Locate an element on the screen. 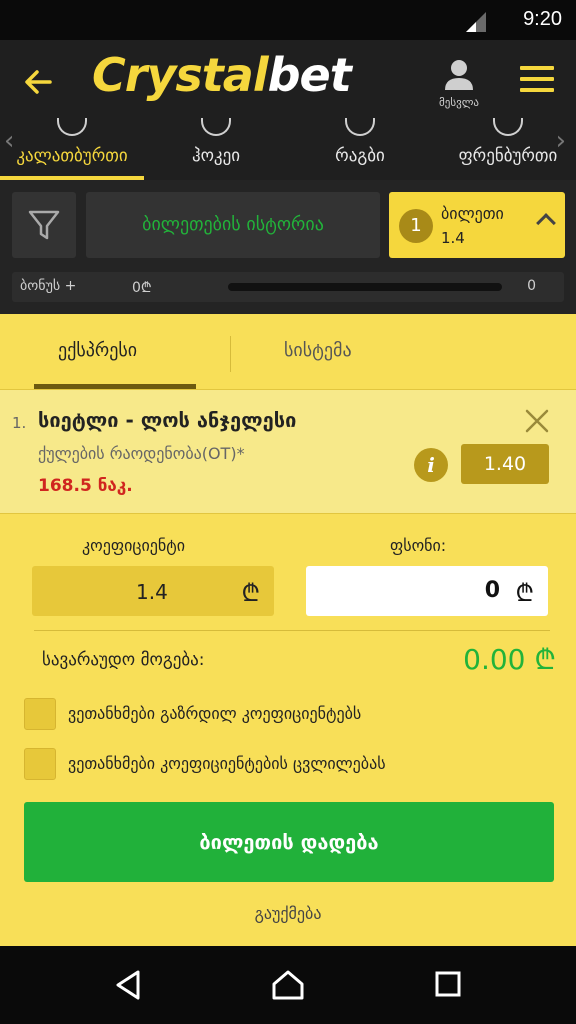 This screenshot has height=1024, width=576. system-nav-bar is located at coordinates (288, 985).